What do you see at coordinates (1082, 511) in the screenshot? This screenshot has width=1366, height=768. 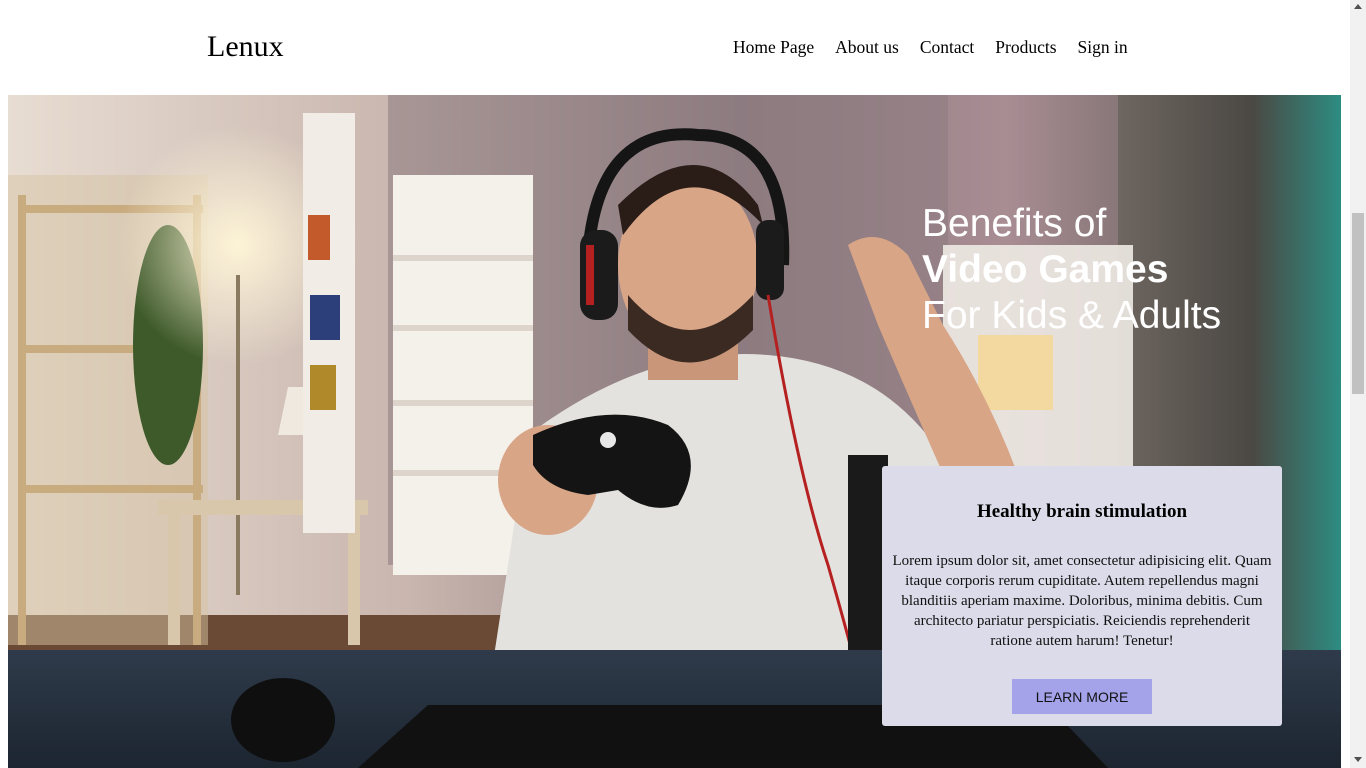 I see `card-title: Healthy brain stimulation` at bounding box center [1082, 511].